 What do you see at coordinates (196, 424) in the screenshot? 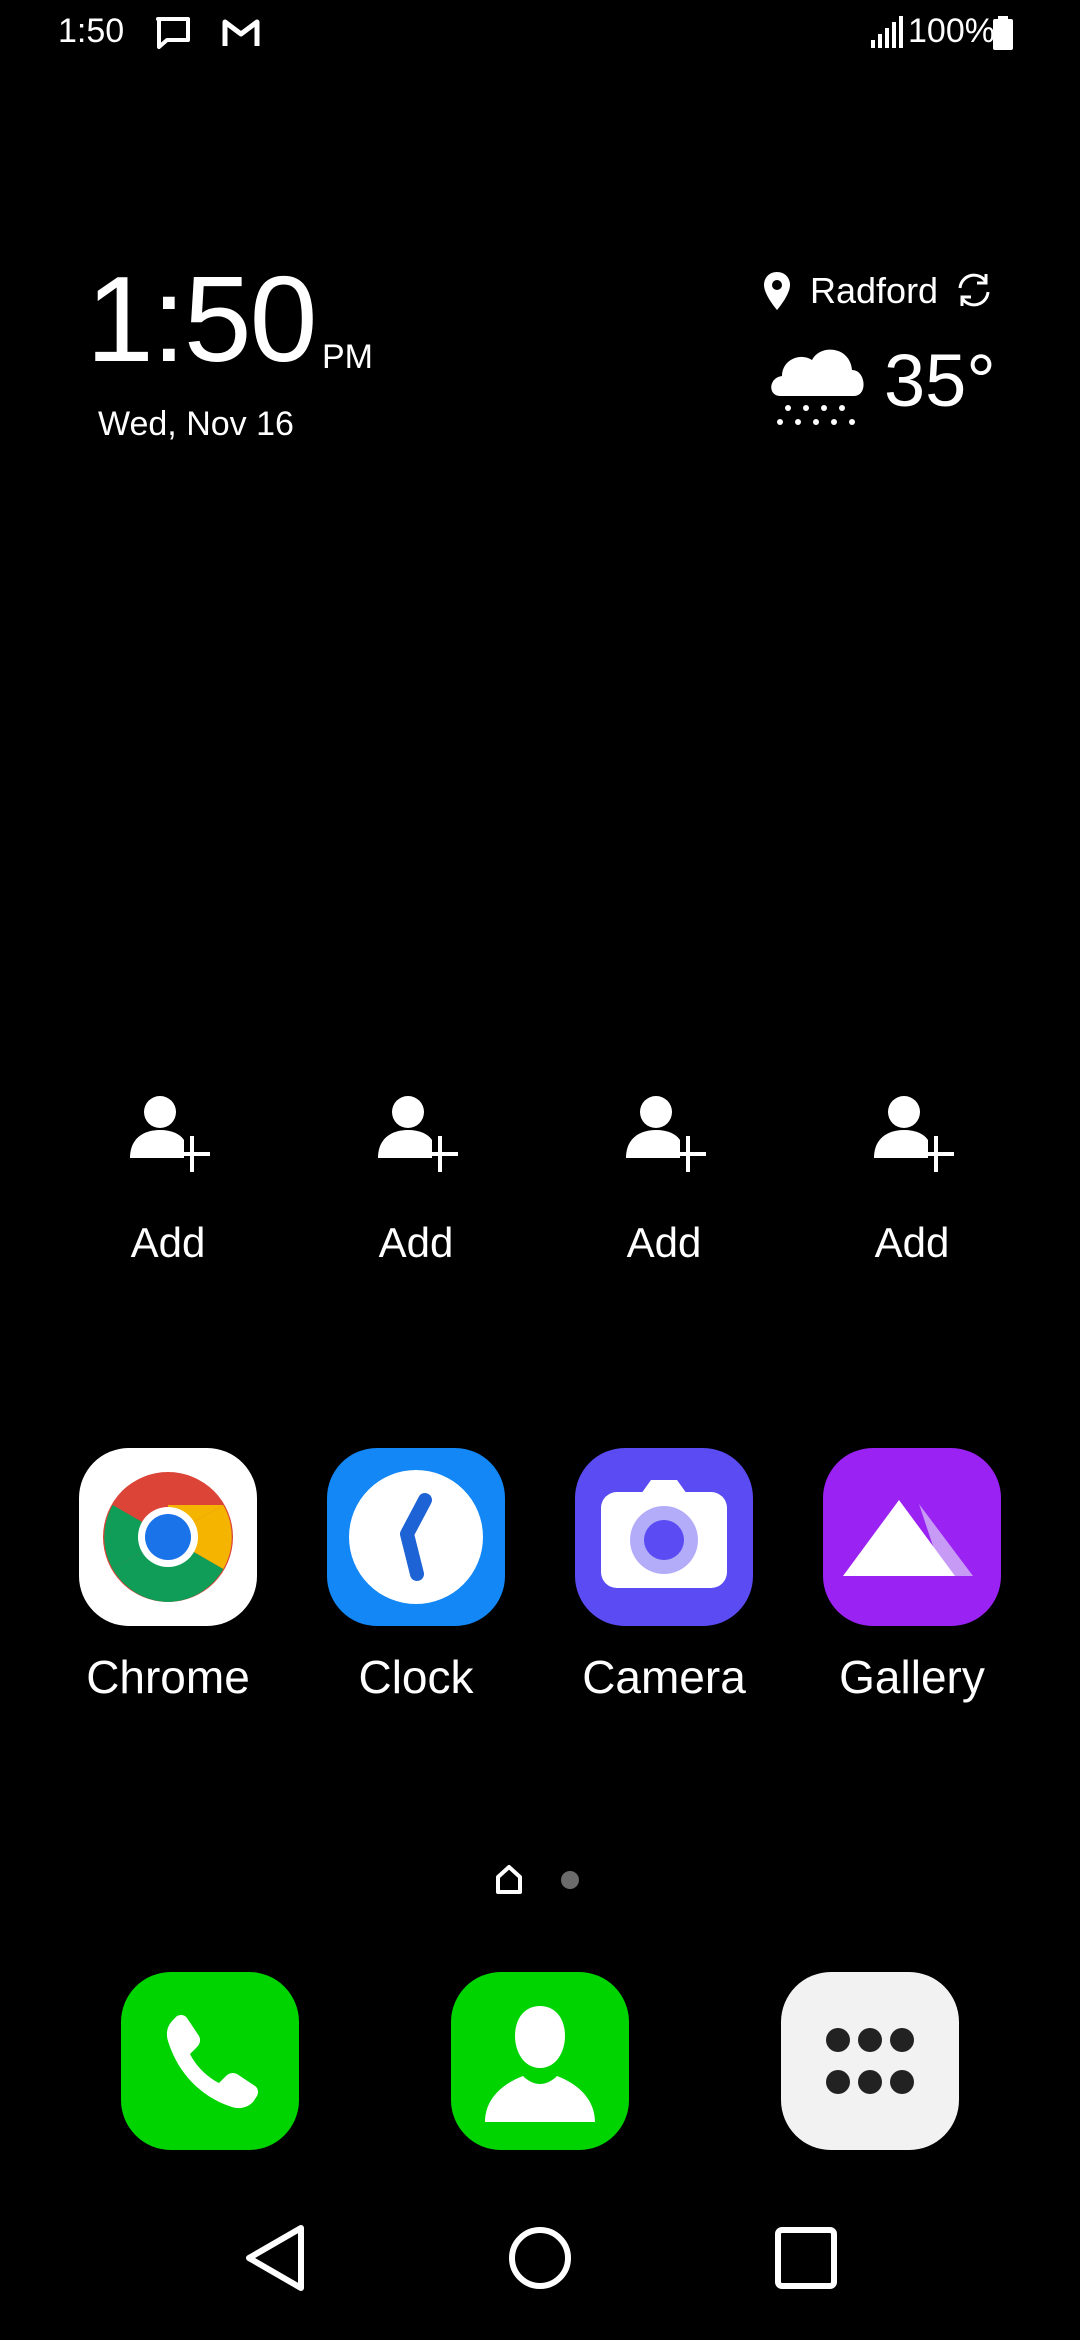
I see `clock-date: Wed, Nov 16` at bounding box center [196, 424].